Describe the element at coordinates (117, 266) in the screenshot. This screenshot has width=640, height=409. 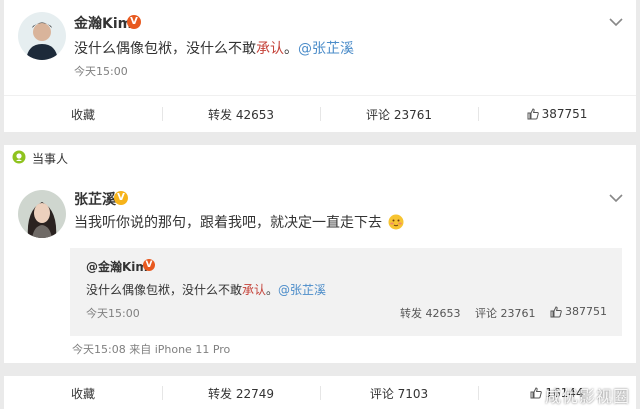
I see `repost-author: @金瀚Kim` at that location.